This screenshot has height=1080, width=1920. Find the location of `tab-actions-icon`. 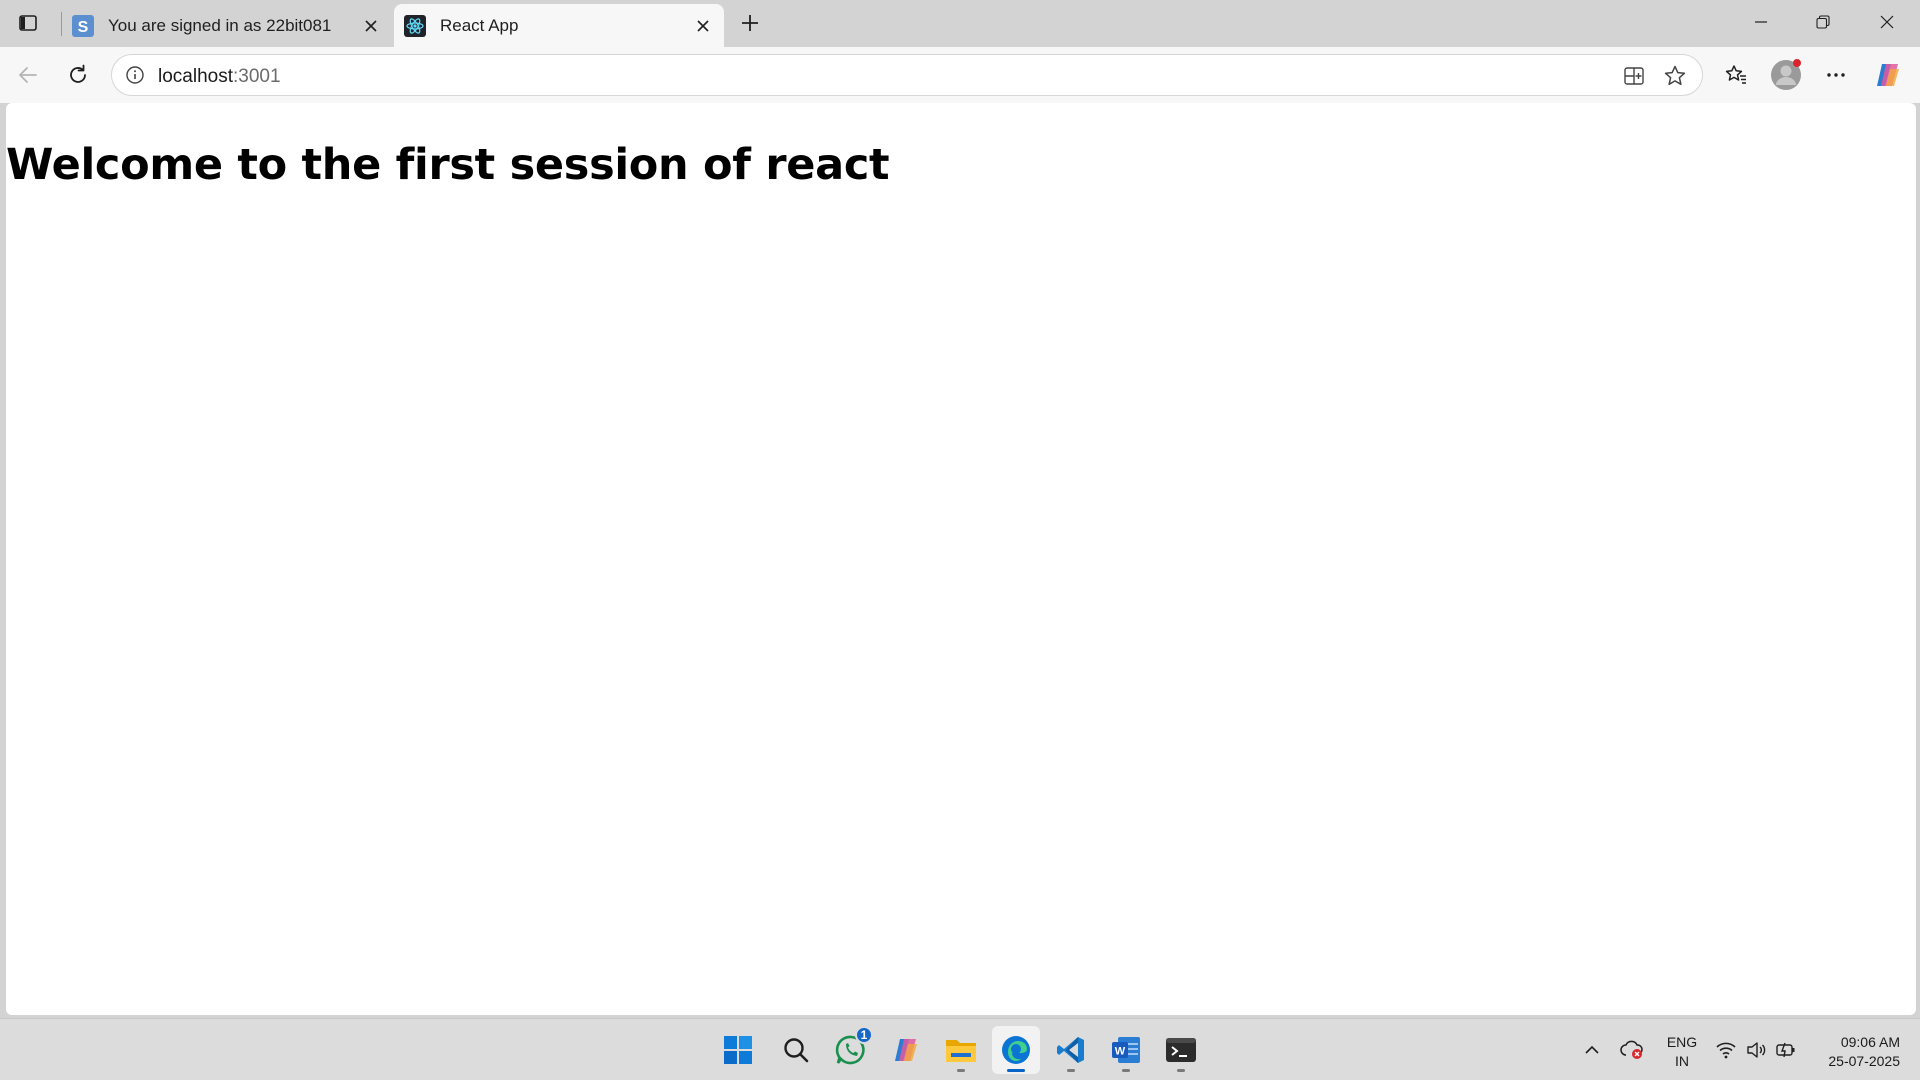

tab-actions-icon is located at coordinates (28, 23).